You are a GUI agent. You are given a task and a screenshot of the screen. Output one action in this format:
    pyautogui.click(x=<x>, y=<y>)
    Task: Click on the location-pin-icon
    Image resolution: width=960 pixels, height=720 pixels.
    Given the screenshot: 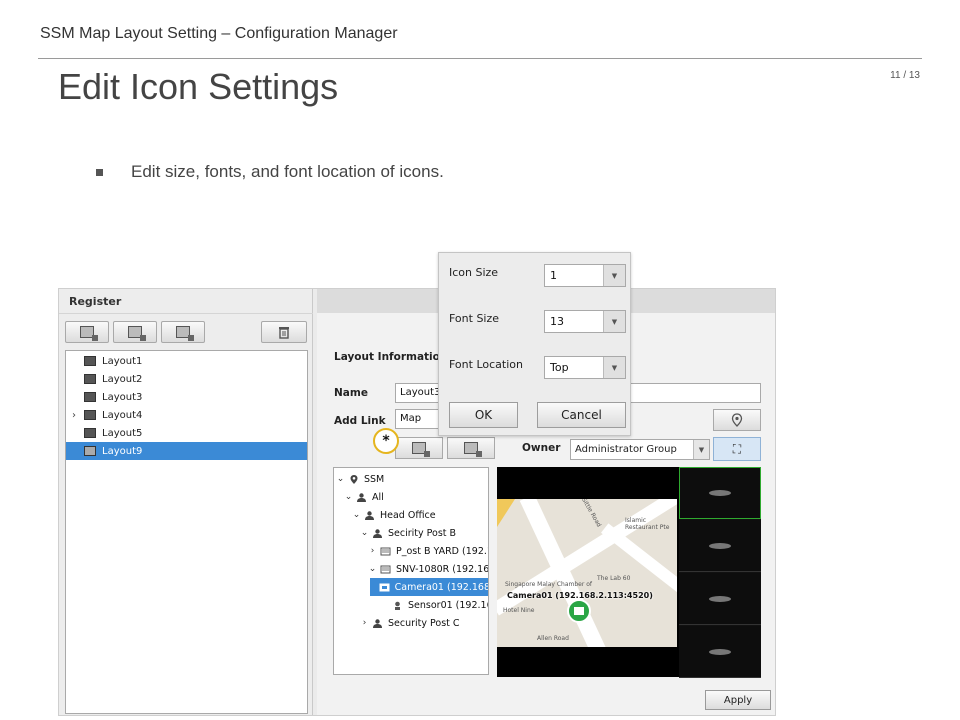 What is the action you would take?
    pyautogui.click(x=737, y=420)
    